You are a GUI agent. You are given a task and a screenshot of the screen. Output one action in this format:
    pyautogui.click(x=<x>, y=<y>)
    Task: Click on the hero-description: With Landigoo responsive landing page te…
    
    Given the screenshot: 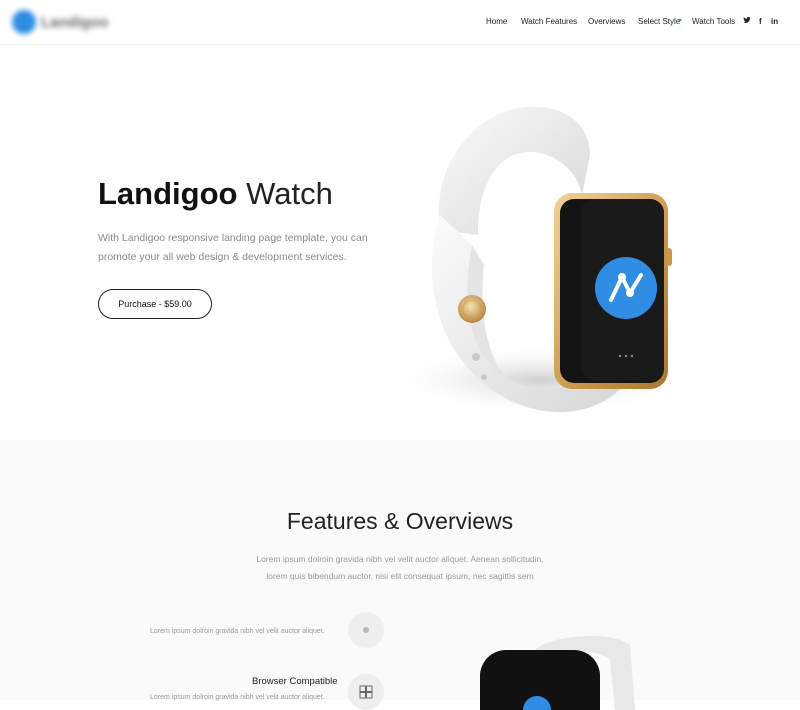 What is the action you would take?
    pyautogui.click(x=233, y=247)
    